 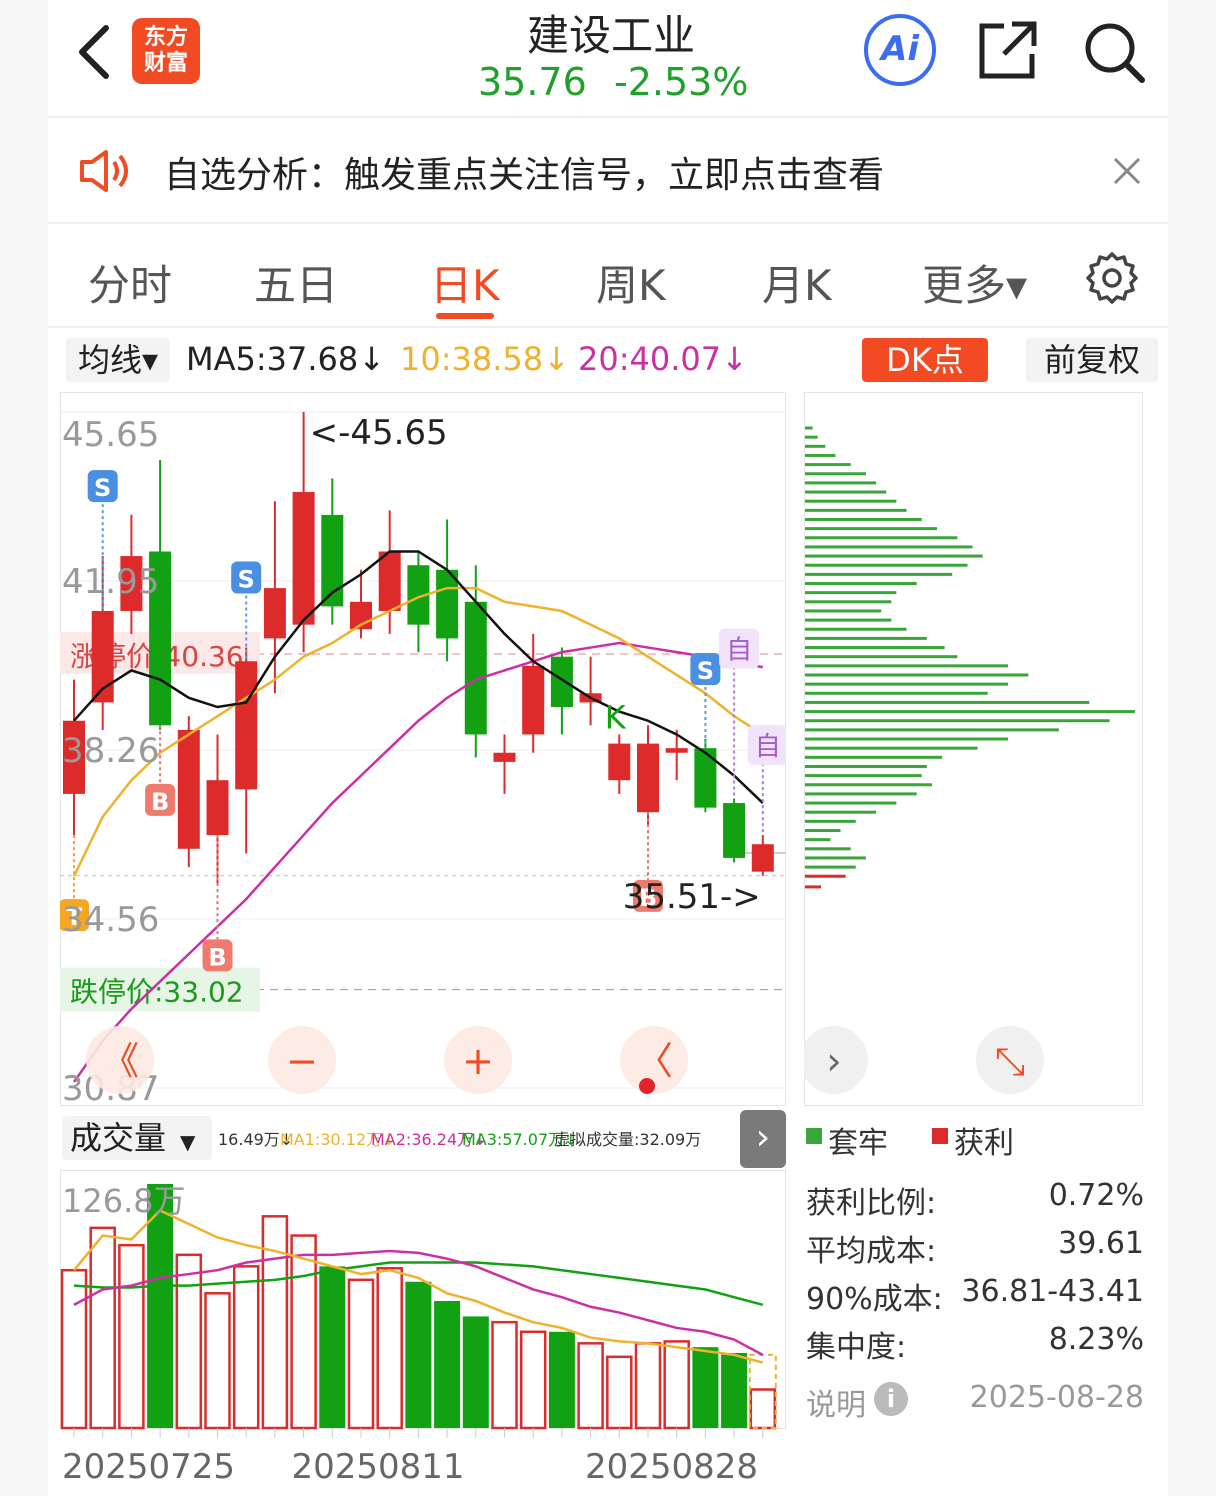 I want to click on app-logo: 东方 财富, so click(x=166, y=51).